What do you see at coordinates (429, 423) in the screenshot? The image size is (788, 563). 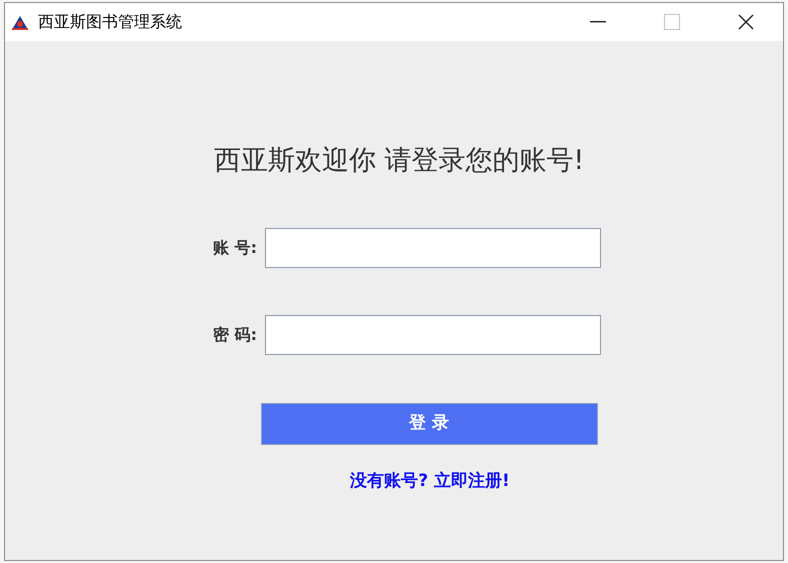 I see `login-button: 登 录` at bounding box center [429, 423].